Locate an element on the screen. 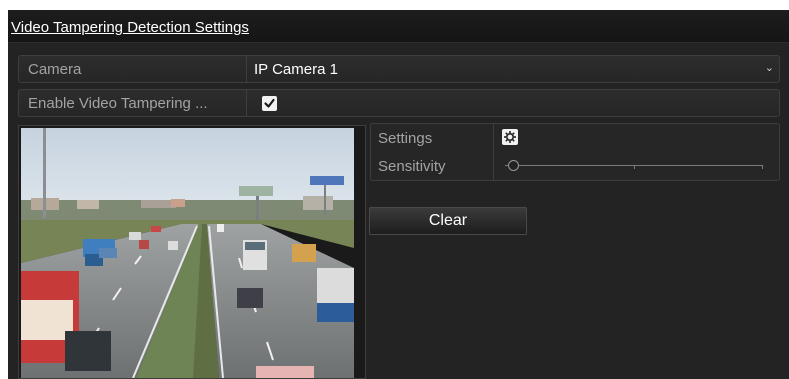 This screenshot has width=789, height=379. settings-gear-button is located at coordinates (510, 137).